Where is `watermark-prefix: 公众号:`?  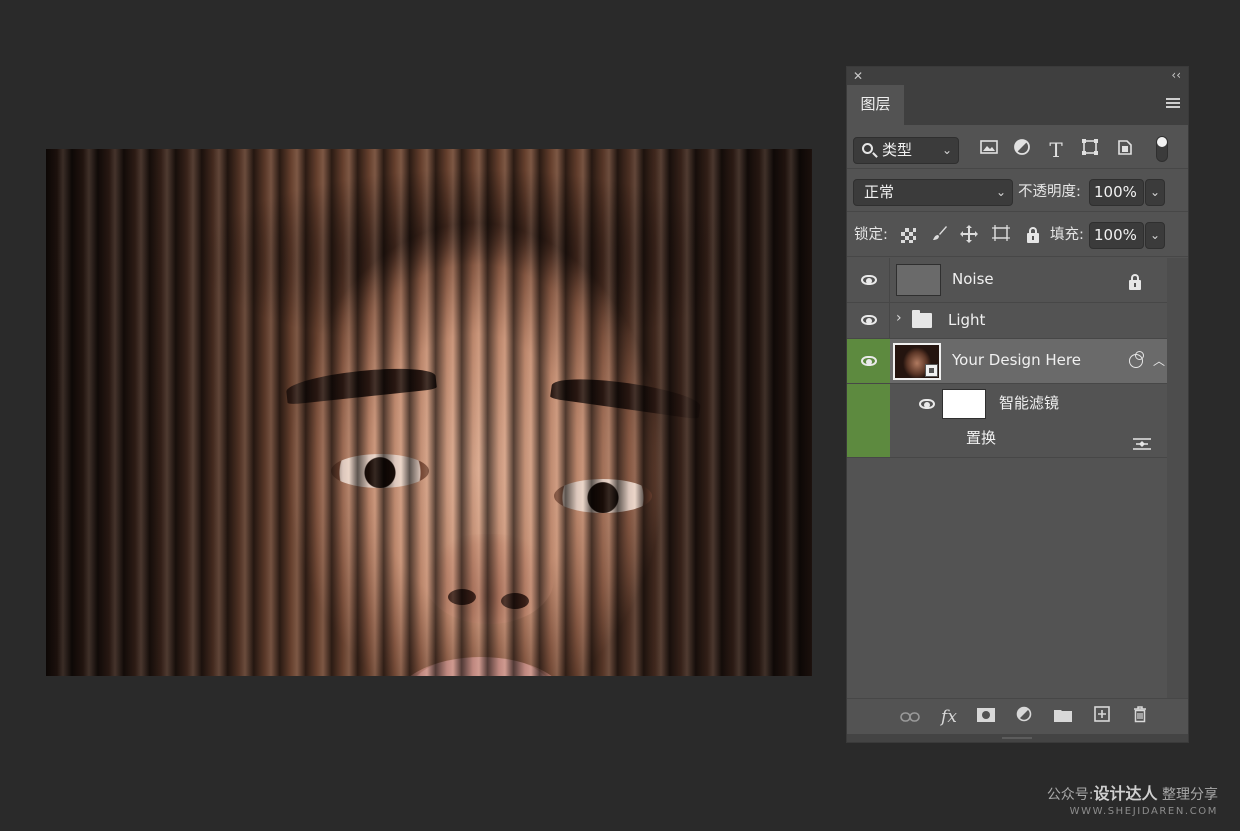
watermark-prefix: 公众号: is located at coordinates (1070, 795).